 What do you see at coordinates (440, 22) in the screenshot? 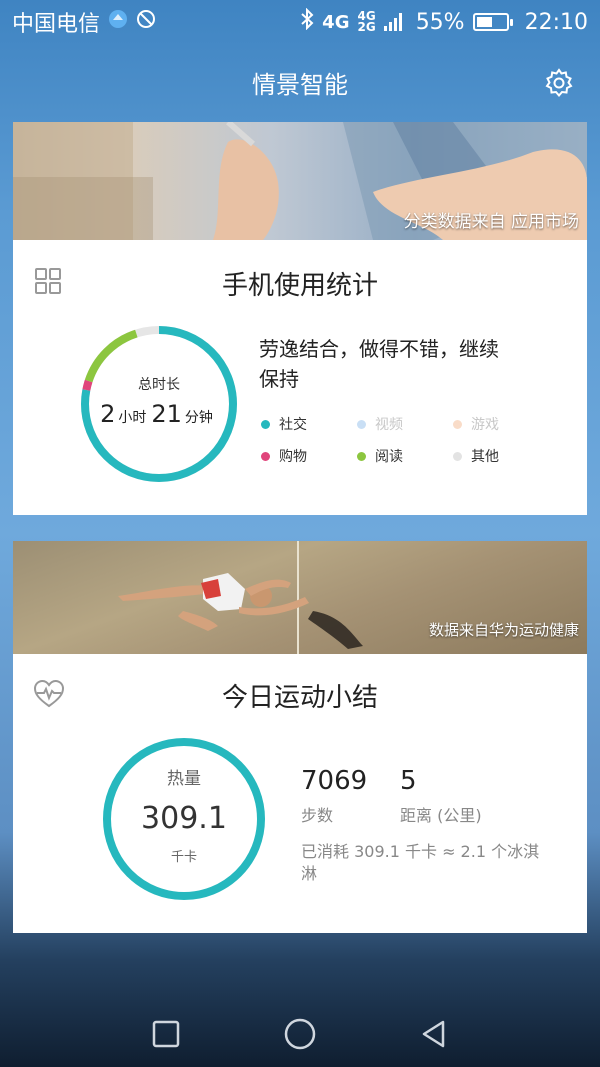
I see `battery-percent: 55%` at bounding box center [440, 22].